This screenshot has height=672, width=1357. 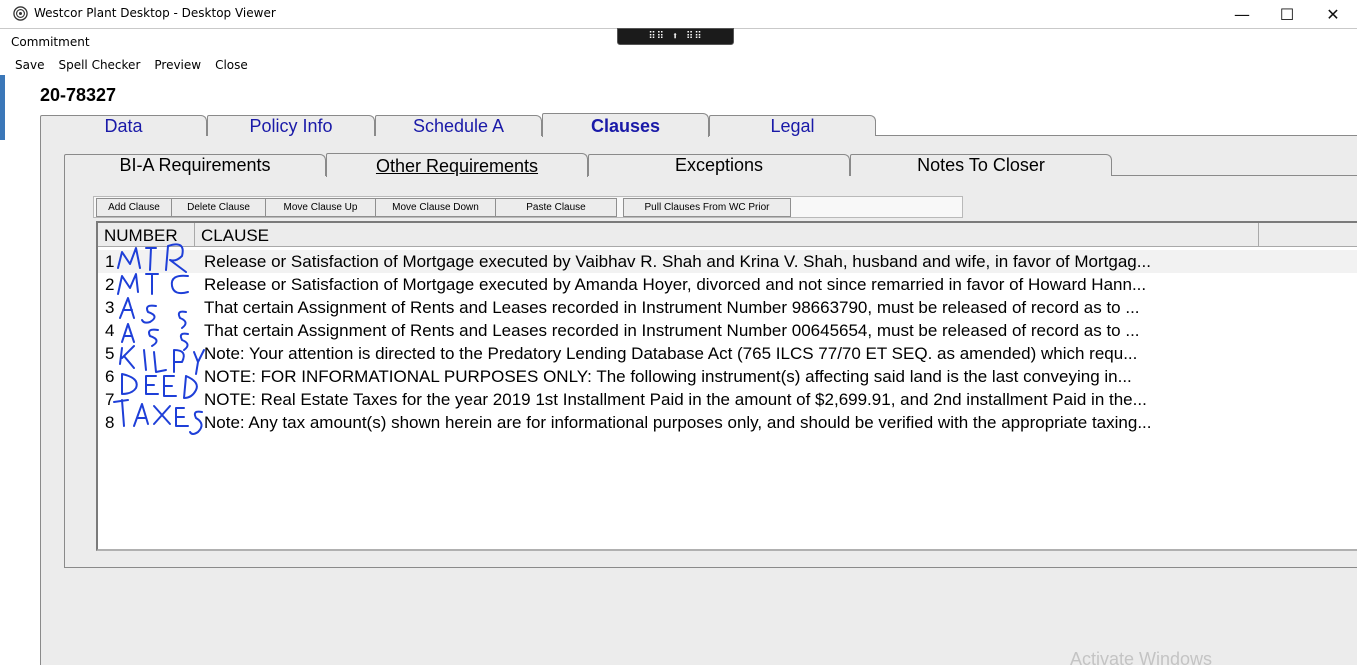 What do you see at coordinates (707, 207) in the screenshot?
I see `pull-clauses-button: Pull Clauses From WC Prior` at bounding box center [707, 207].